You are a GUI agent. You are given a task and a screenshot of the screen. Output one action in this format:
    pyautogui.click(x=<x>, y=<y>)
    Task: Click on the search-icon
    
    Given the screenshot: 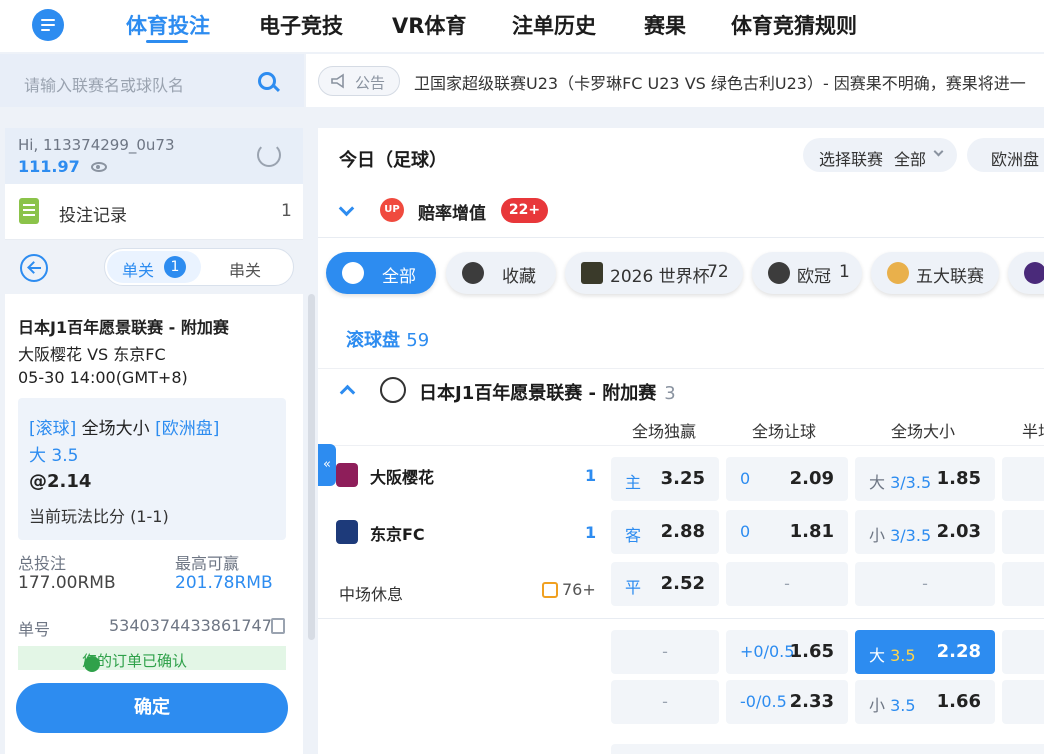 What is the action you would take?
    pyautogui.click(x=267, y=81)
    